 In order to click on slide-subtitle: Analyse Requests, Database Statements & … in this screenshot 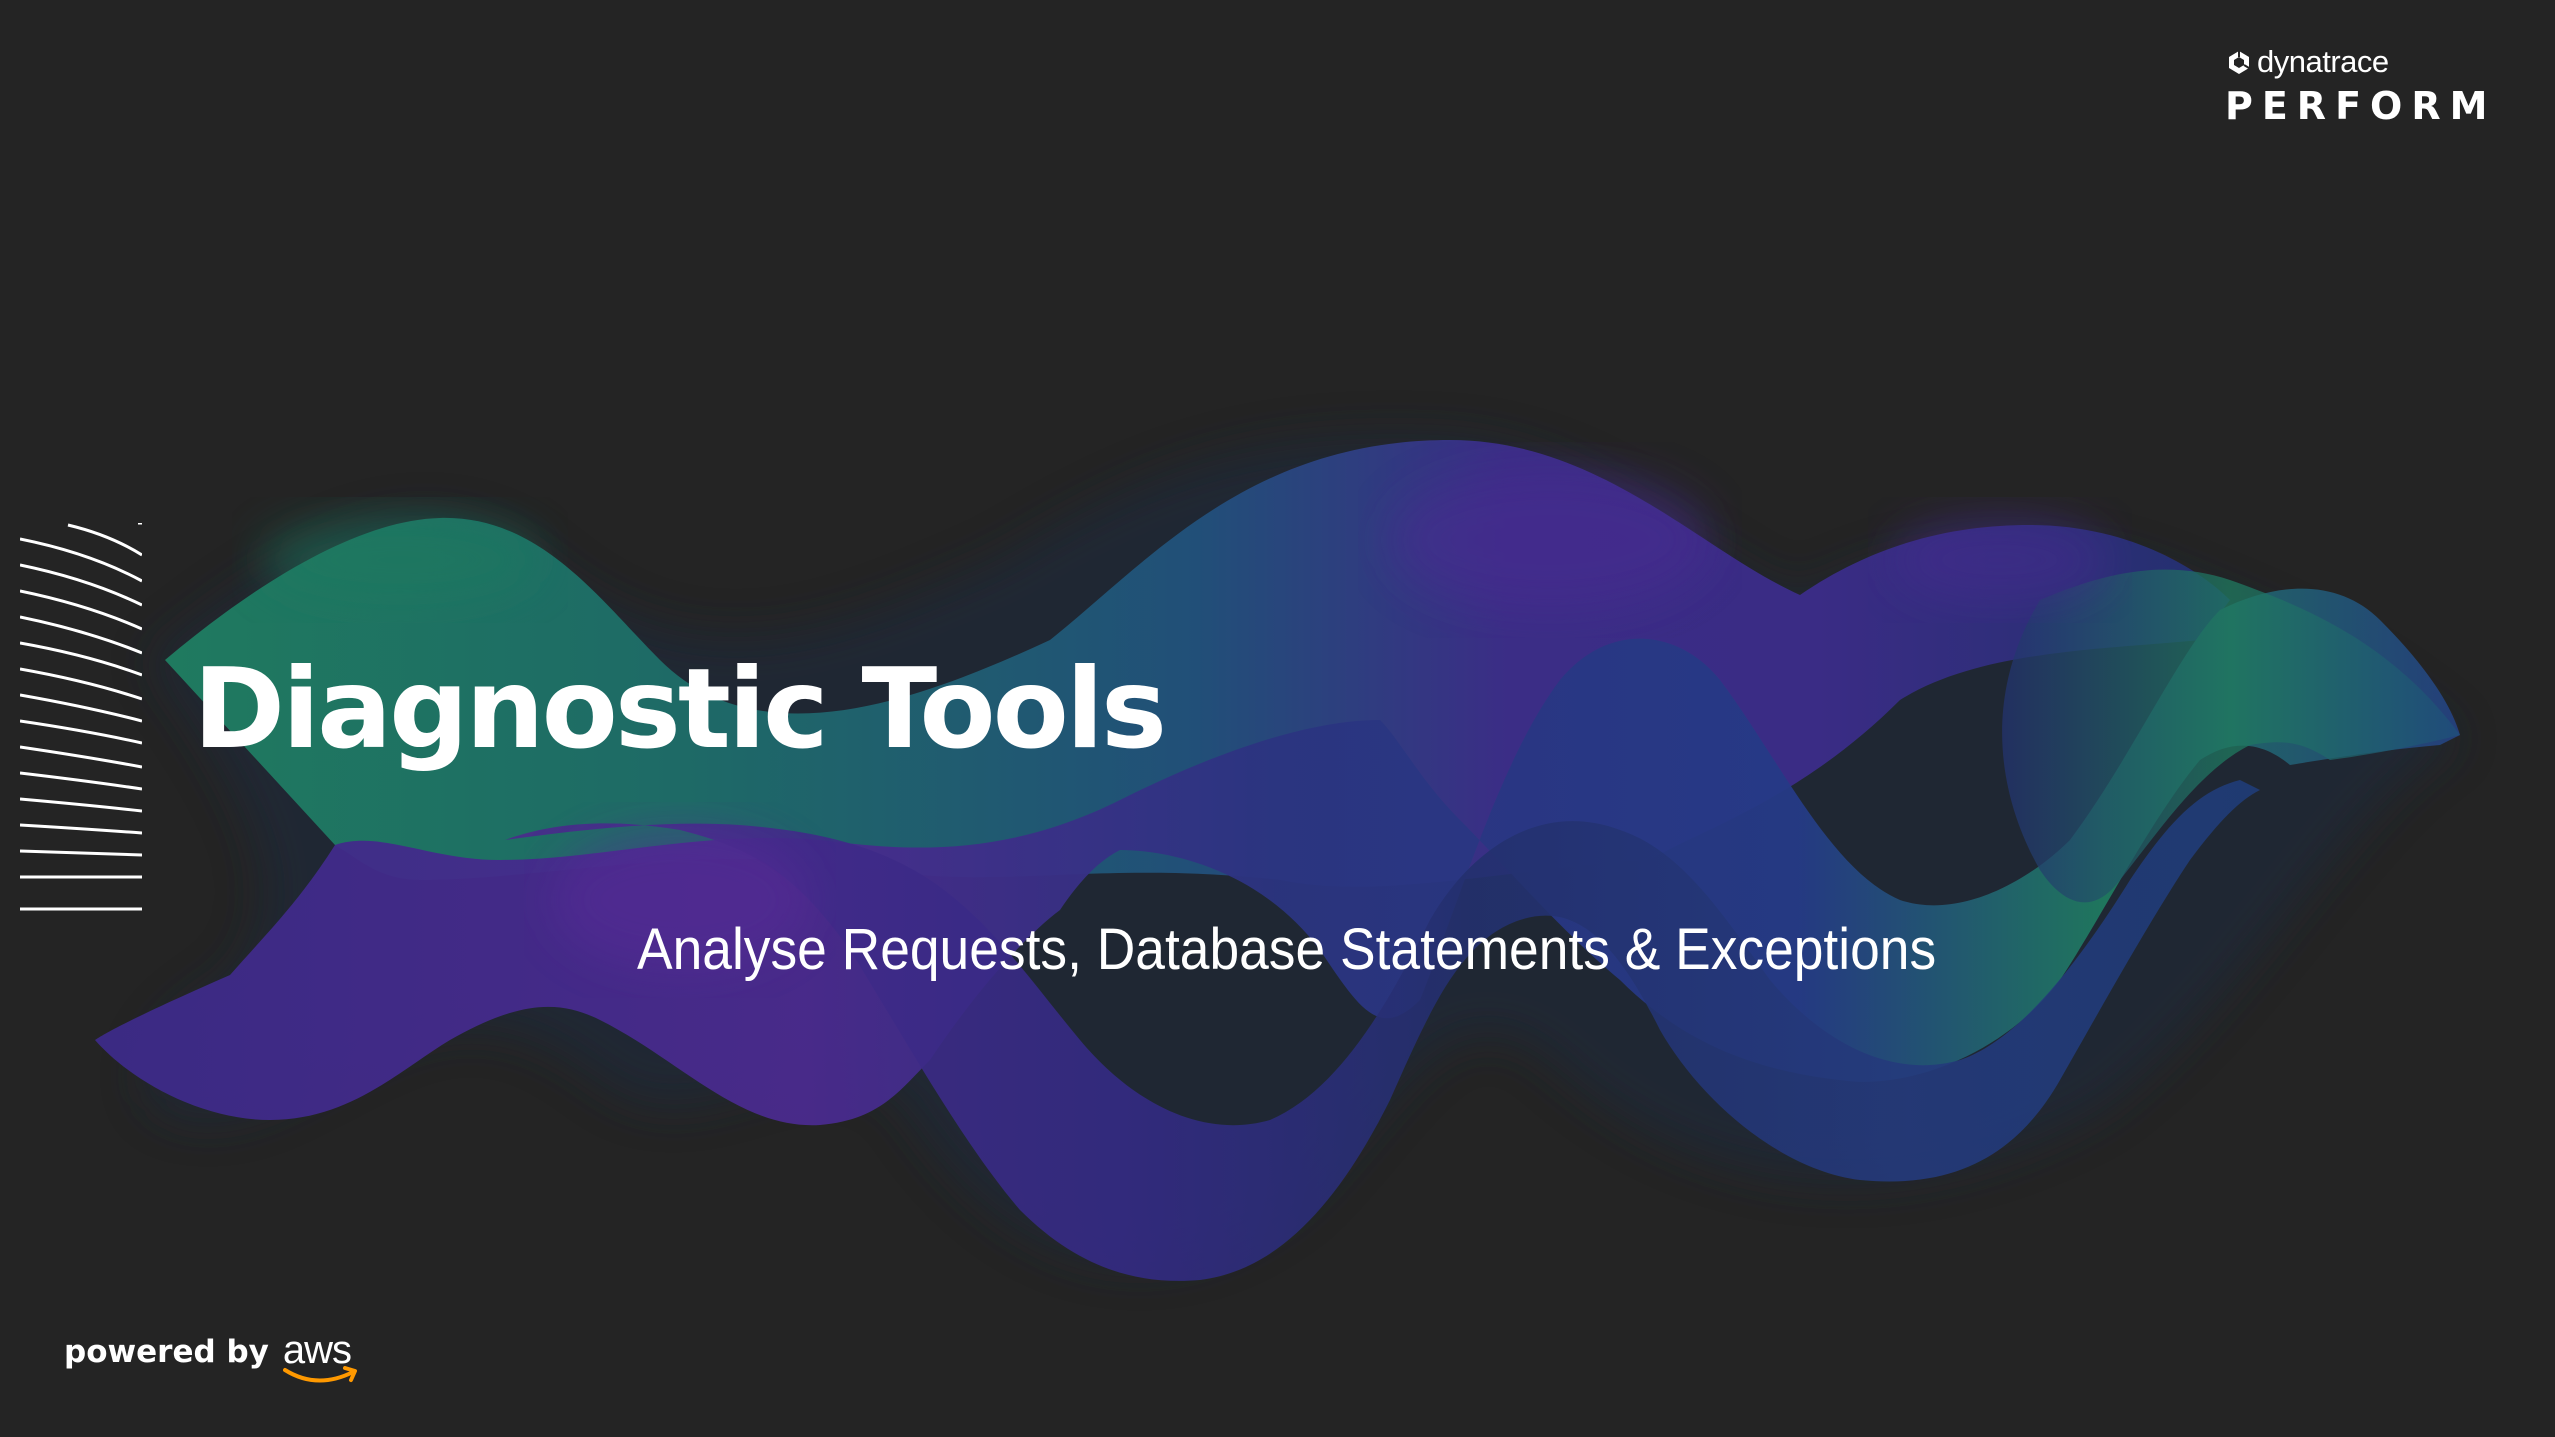, I will do `click(1287, 949)`.